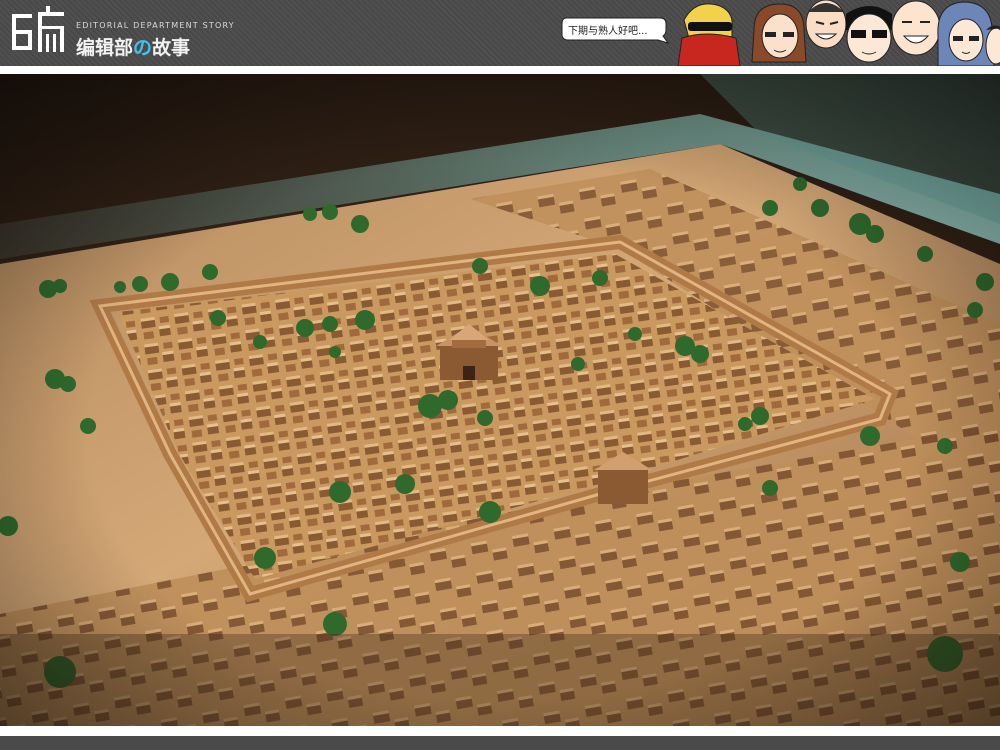  I want to click on site-title-part2: の, so click(143, 48).